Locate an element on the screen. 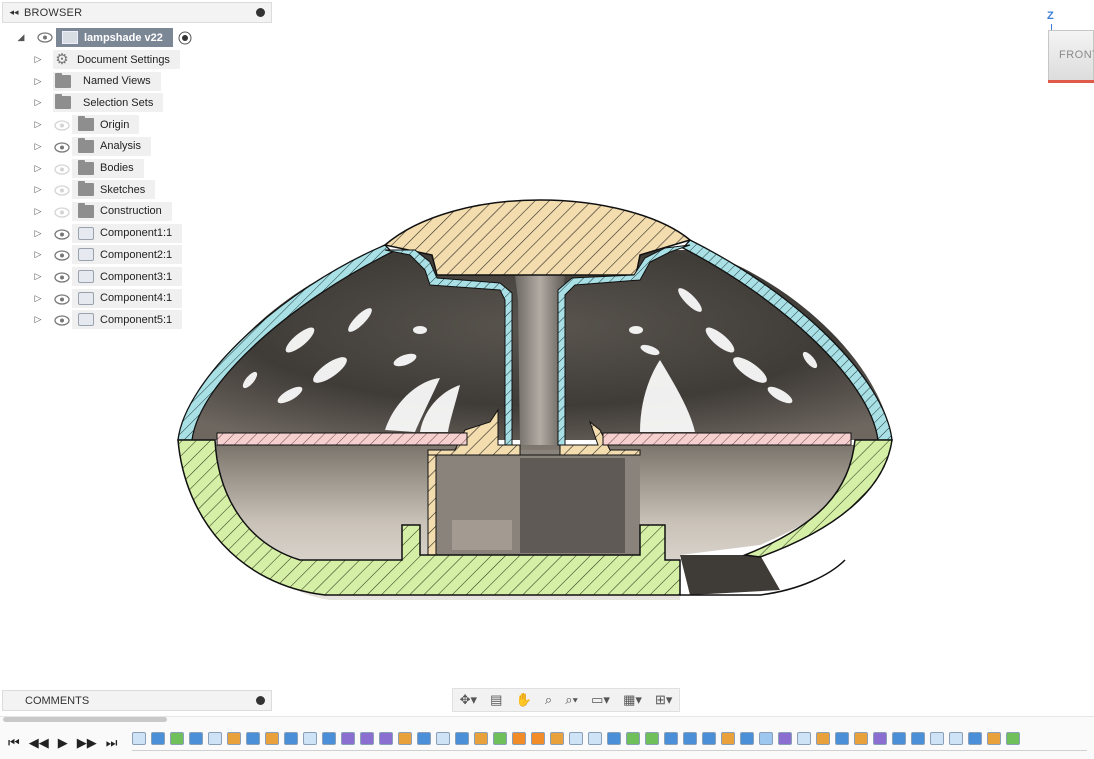 The height and width of the screenshot is (759, 1094). zoom-window-icon: ⌕▾ is located at coordinates (571, 700).